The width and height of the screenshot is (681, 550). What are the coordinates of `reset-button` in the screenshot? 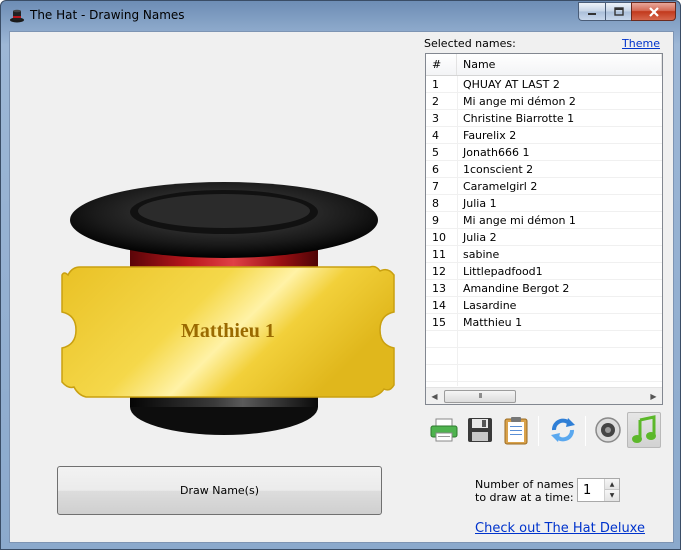 It's located at (563, 430).